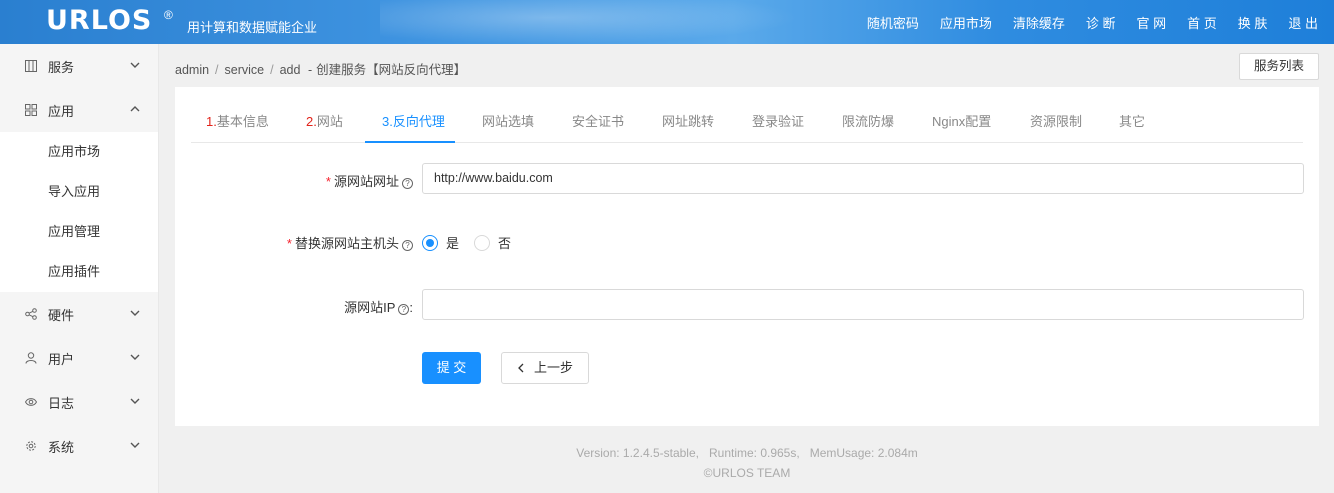 This screenshot has height=493, width=1334. Describe the element at coordinates (31, 358) in the screenshot. I see `user-icon` at that location.